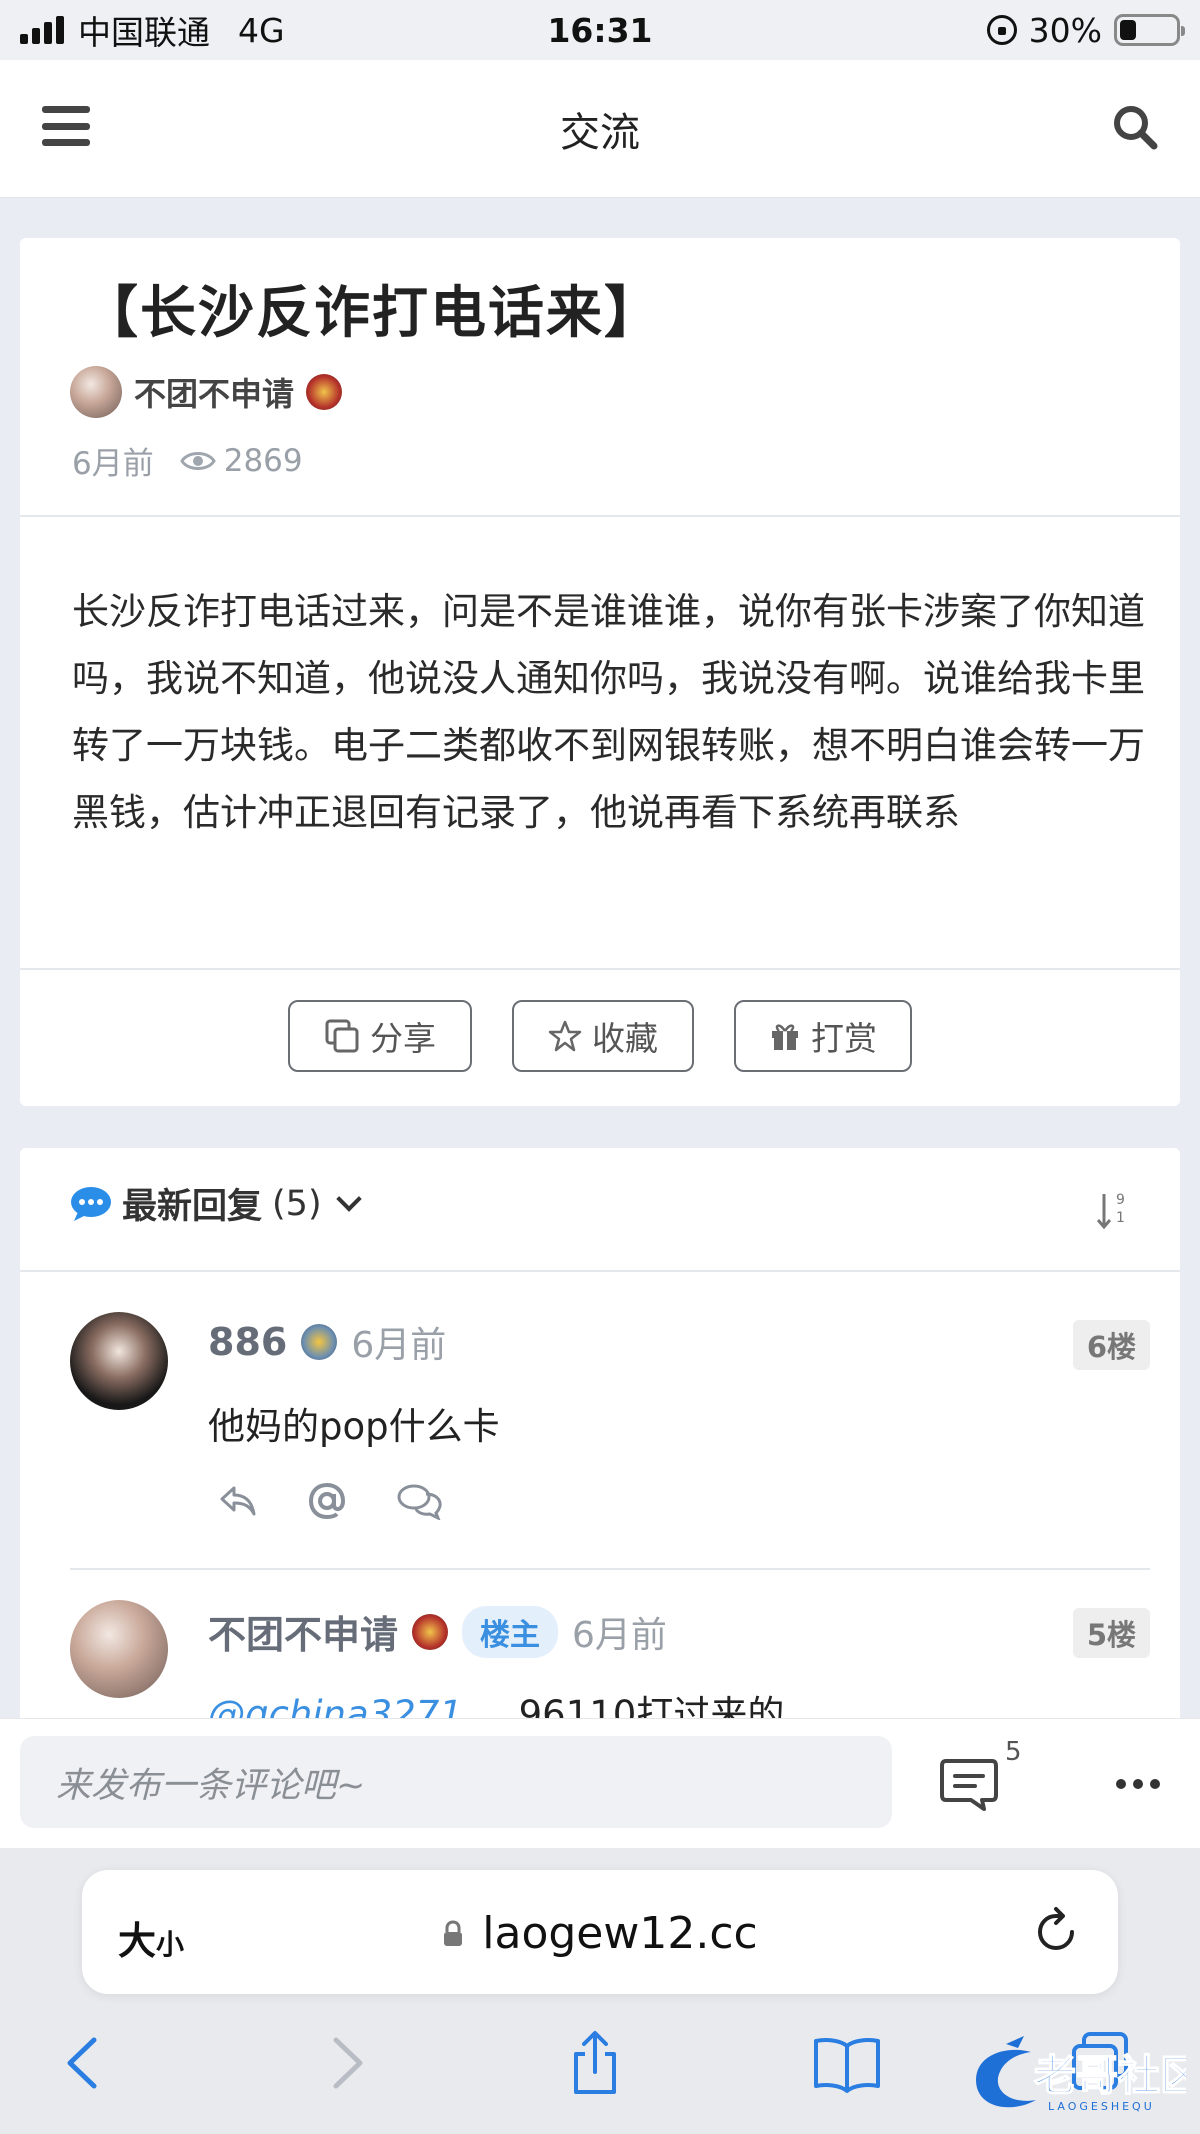 This screenshot has height=2134, width=1200. What do you see at coordinates (785, 1037) in the screenshot?
I see `gift-icon` at bounding box center [785, 1037].